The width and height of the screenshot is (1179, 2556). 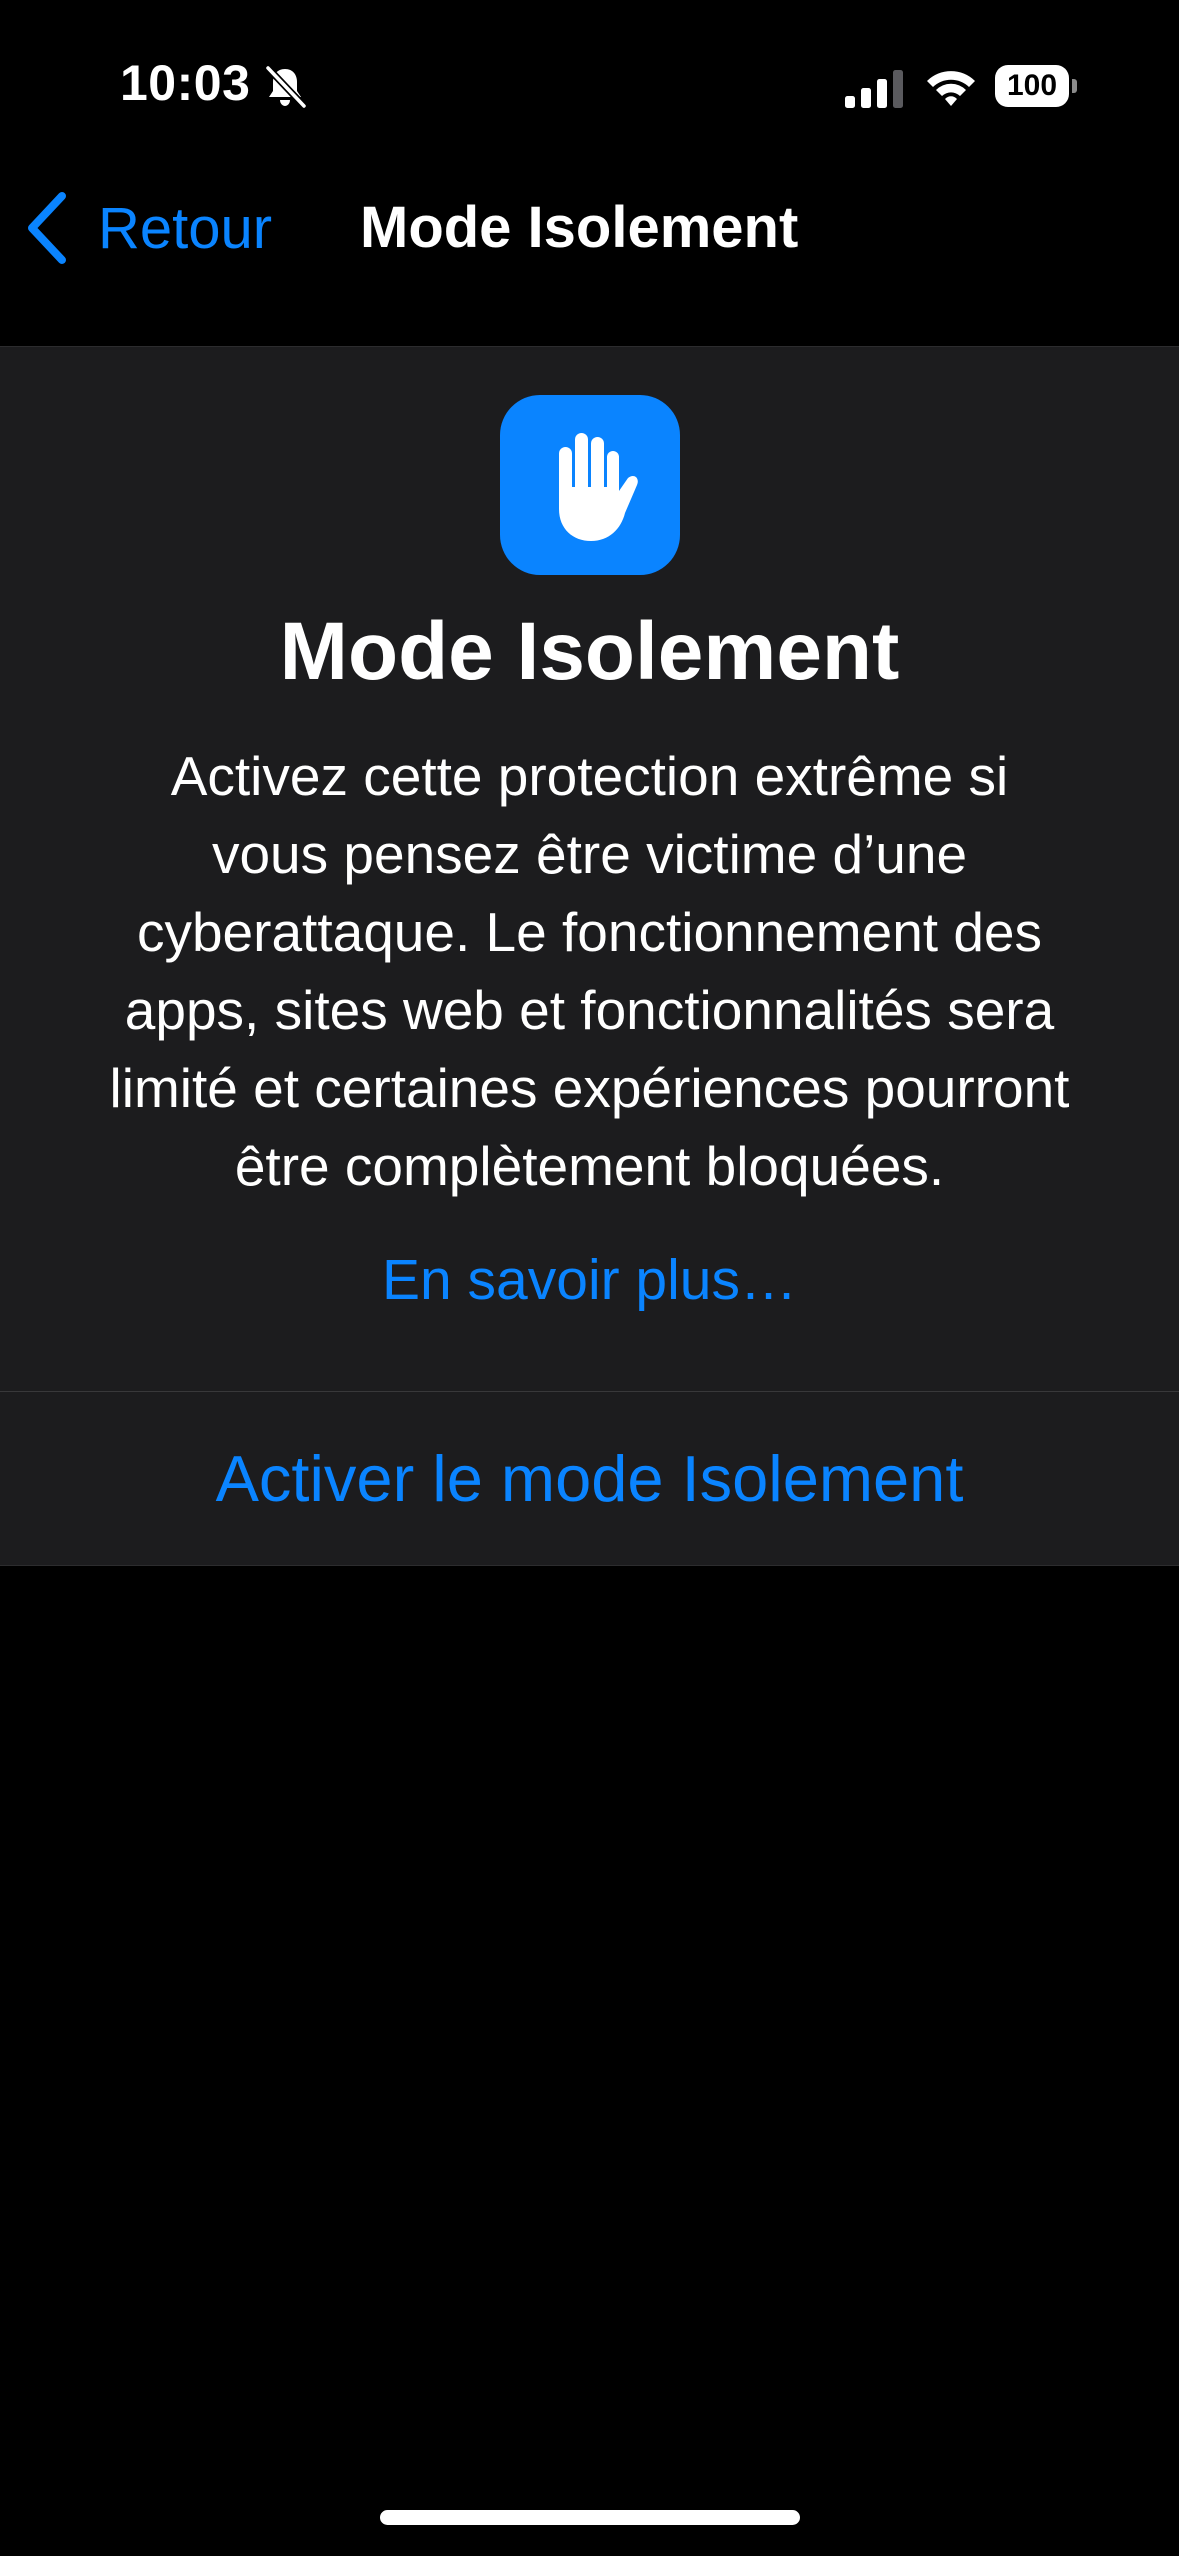 I want to click on battery-icon: 100, so click(x=1036, y=86).